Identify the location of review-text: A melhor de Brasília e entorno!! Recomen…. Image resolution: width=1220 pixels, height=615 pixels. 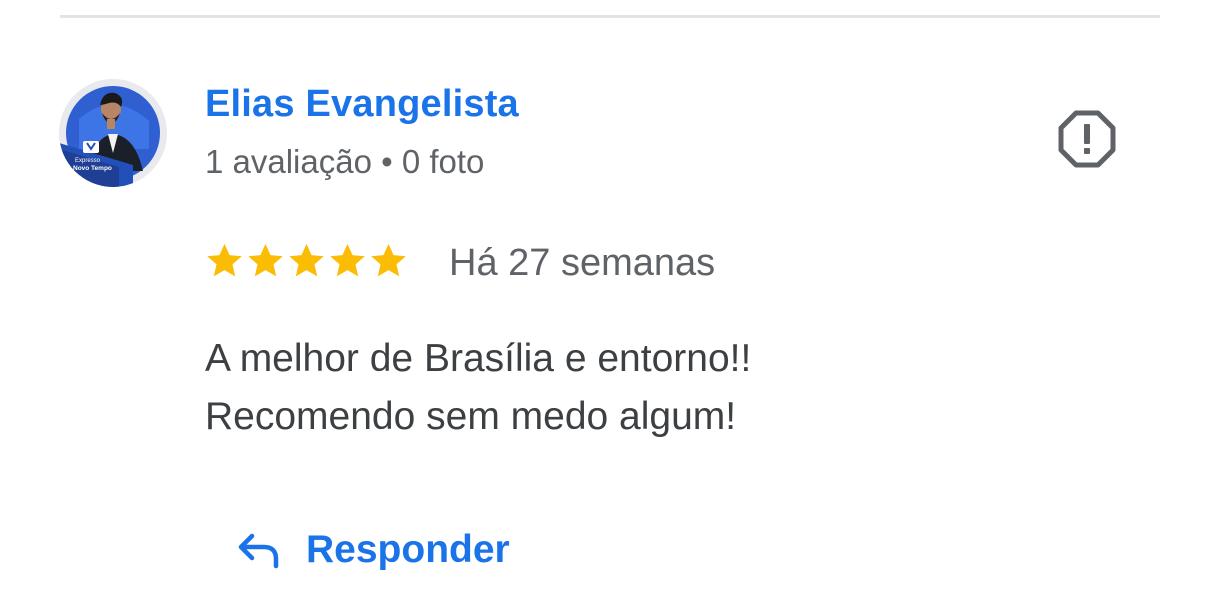
(478, 388).